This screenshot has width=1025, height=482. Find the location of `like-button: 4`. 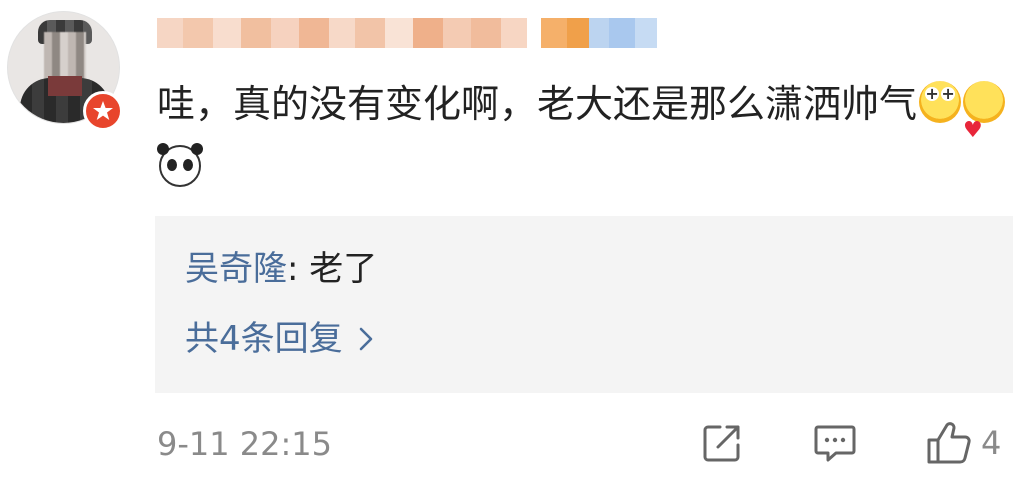

like-button: 4 is located at coordinates (963, 443).